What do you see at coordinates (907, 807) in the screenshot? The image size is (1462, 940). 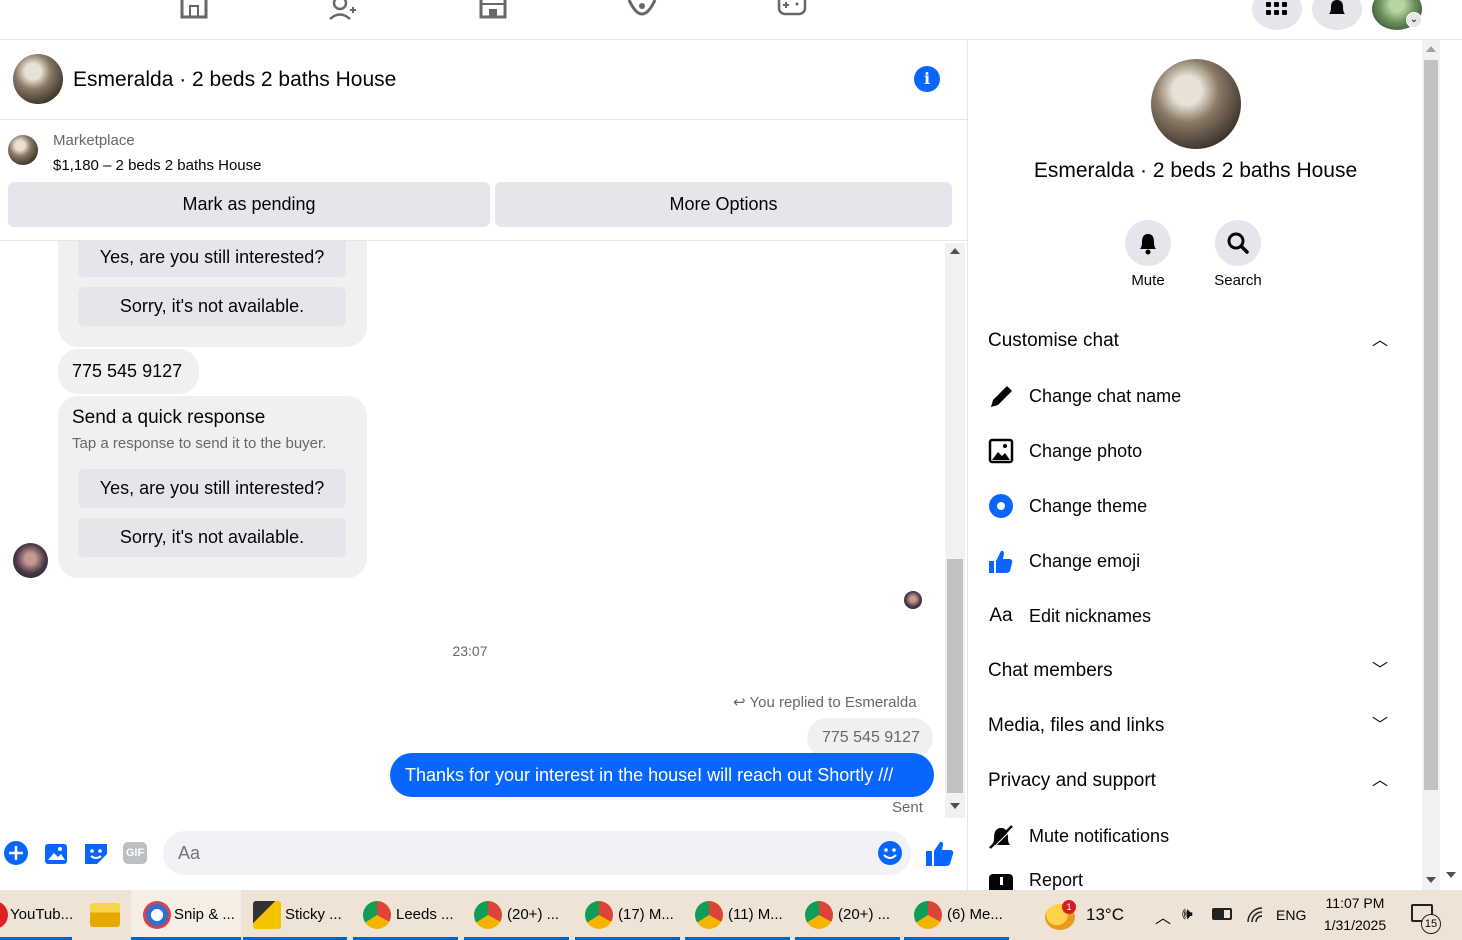 I see `sent-status: Sent` at bounding box center [907, 807].